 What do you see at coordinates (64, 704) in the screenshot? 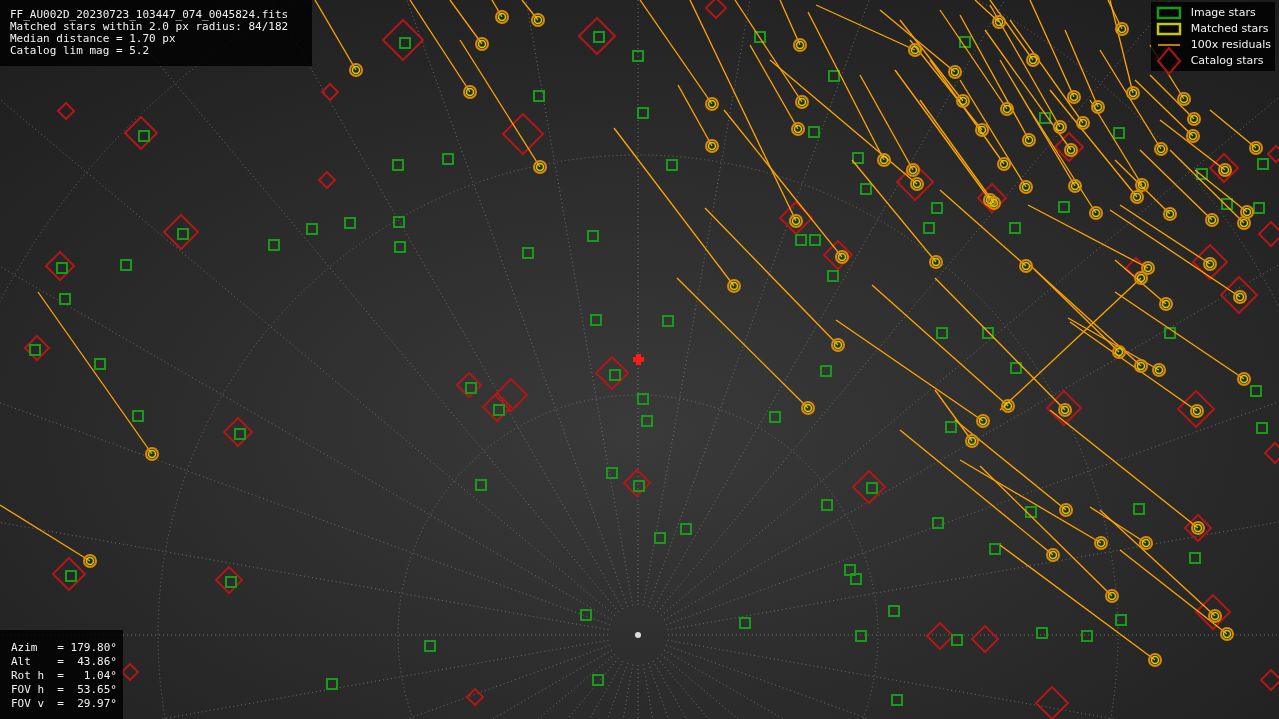
I see `pointing-text: FOV v = 29.97°` at bounding box center [64, 704].